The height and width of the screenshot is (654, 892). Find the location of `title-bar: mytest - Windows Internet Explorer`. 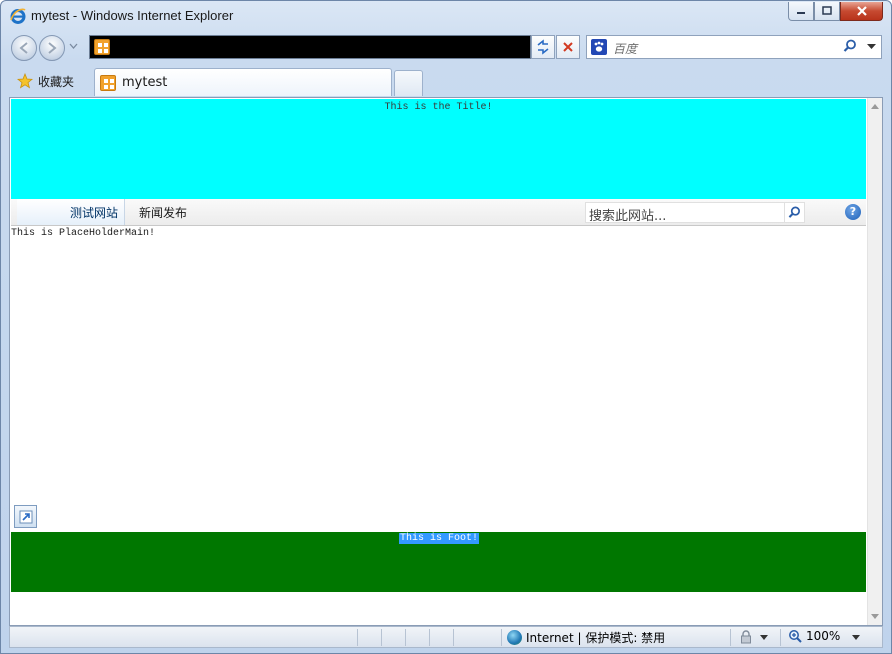

title-bar: mytest - Windows Internet Explorer is located at coordinates (446, 16).